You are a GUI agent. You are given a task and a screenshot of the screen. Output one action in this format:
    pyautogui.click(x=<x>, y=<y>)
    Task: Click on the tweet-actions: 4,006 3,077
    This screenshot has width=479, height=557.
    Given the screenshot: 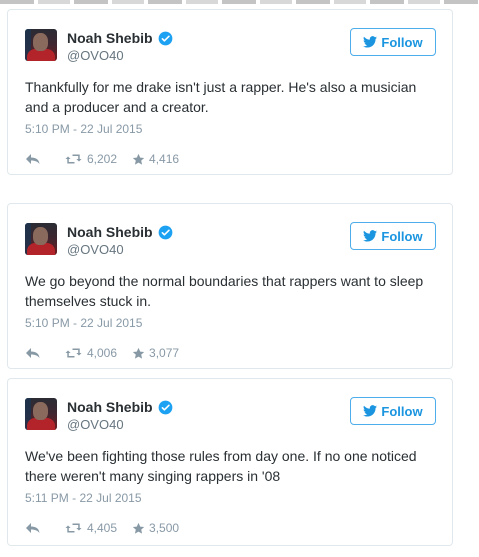 What is the action you would take?
    pyautogui.click(x=102, y=353)
    